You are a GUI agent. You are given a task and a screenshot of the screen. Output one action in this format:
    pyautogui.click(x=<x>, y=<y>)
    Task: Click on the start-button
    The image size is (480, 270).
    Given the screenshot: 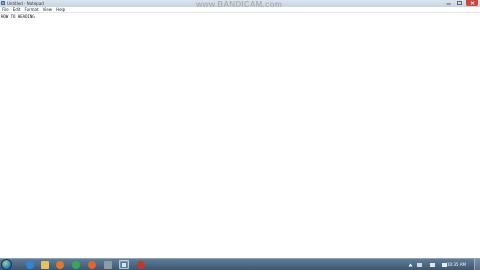 What is the action you would take?
    pyautogui.click(x=6, y=264)
    